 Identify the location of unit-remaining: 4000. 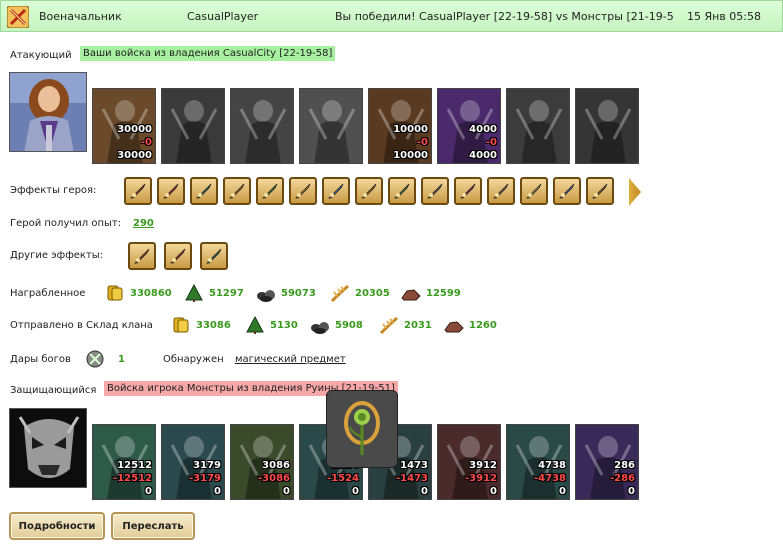
(483, 155).